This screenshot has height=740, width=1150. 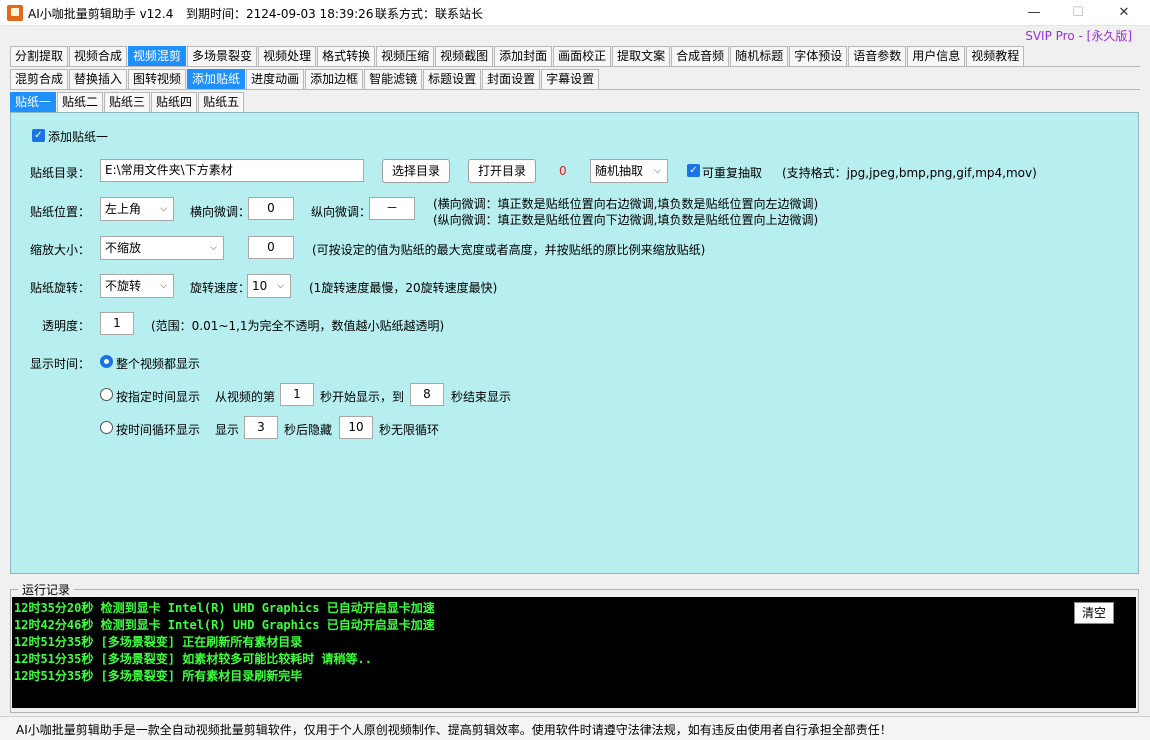 I want to click on range-start-input: 1, so click(x=297, y=394).